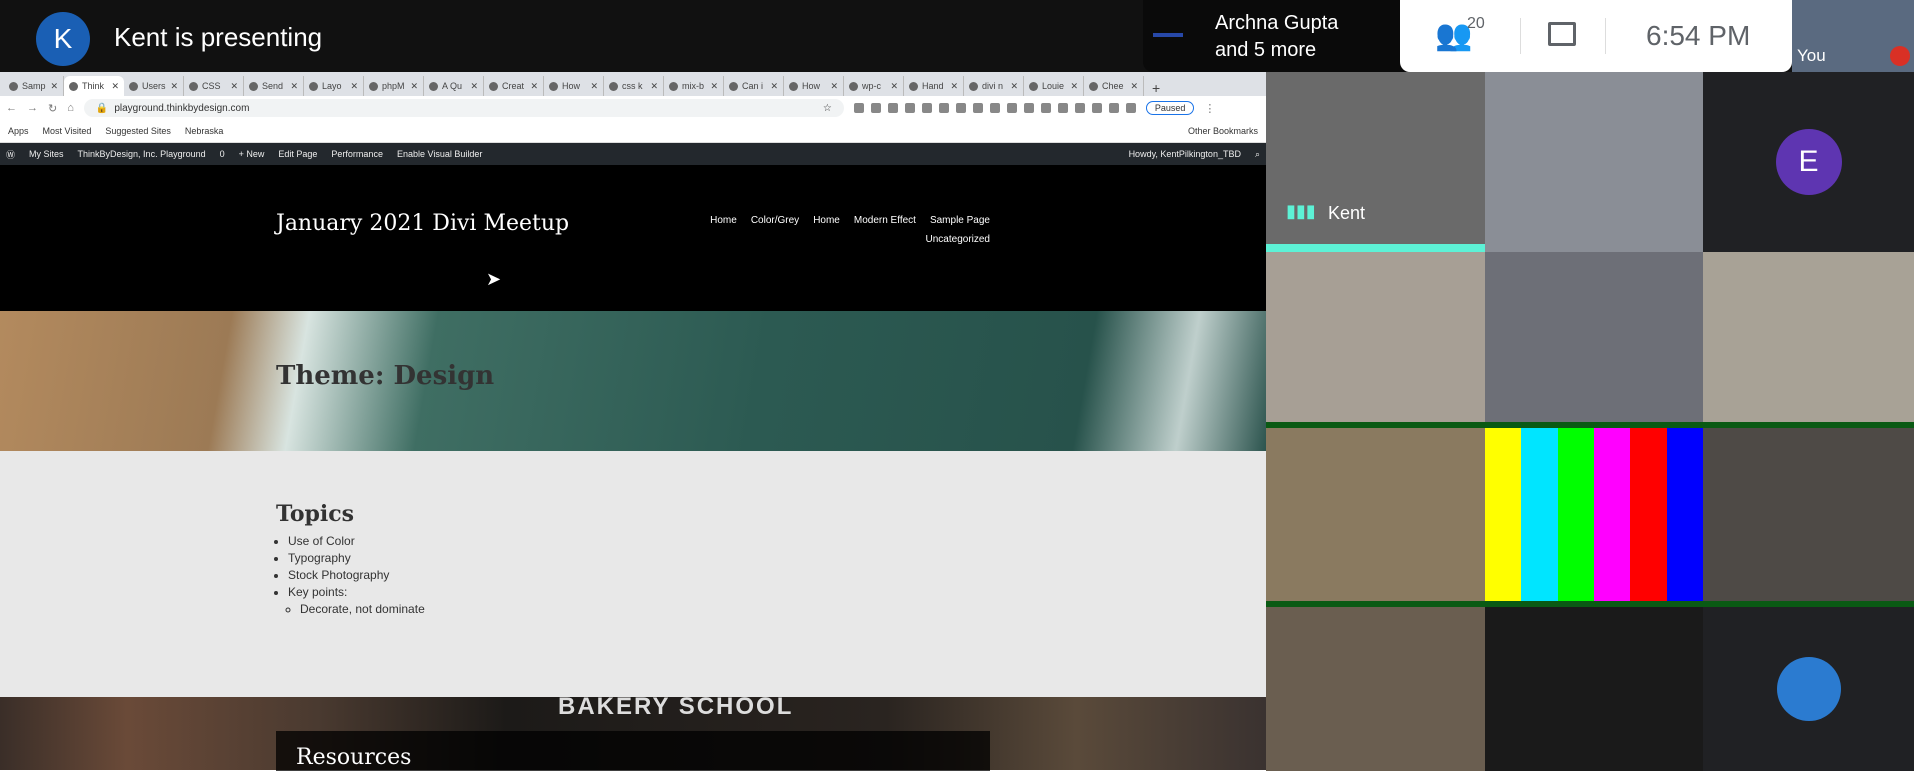 This screenshot has width=1914, height=771. What do you see at coordinates (958, 239) in the screenshot?
I see `menu-uncategorized: Uncategorized` at bounding box center [958, 239].